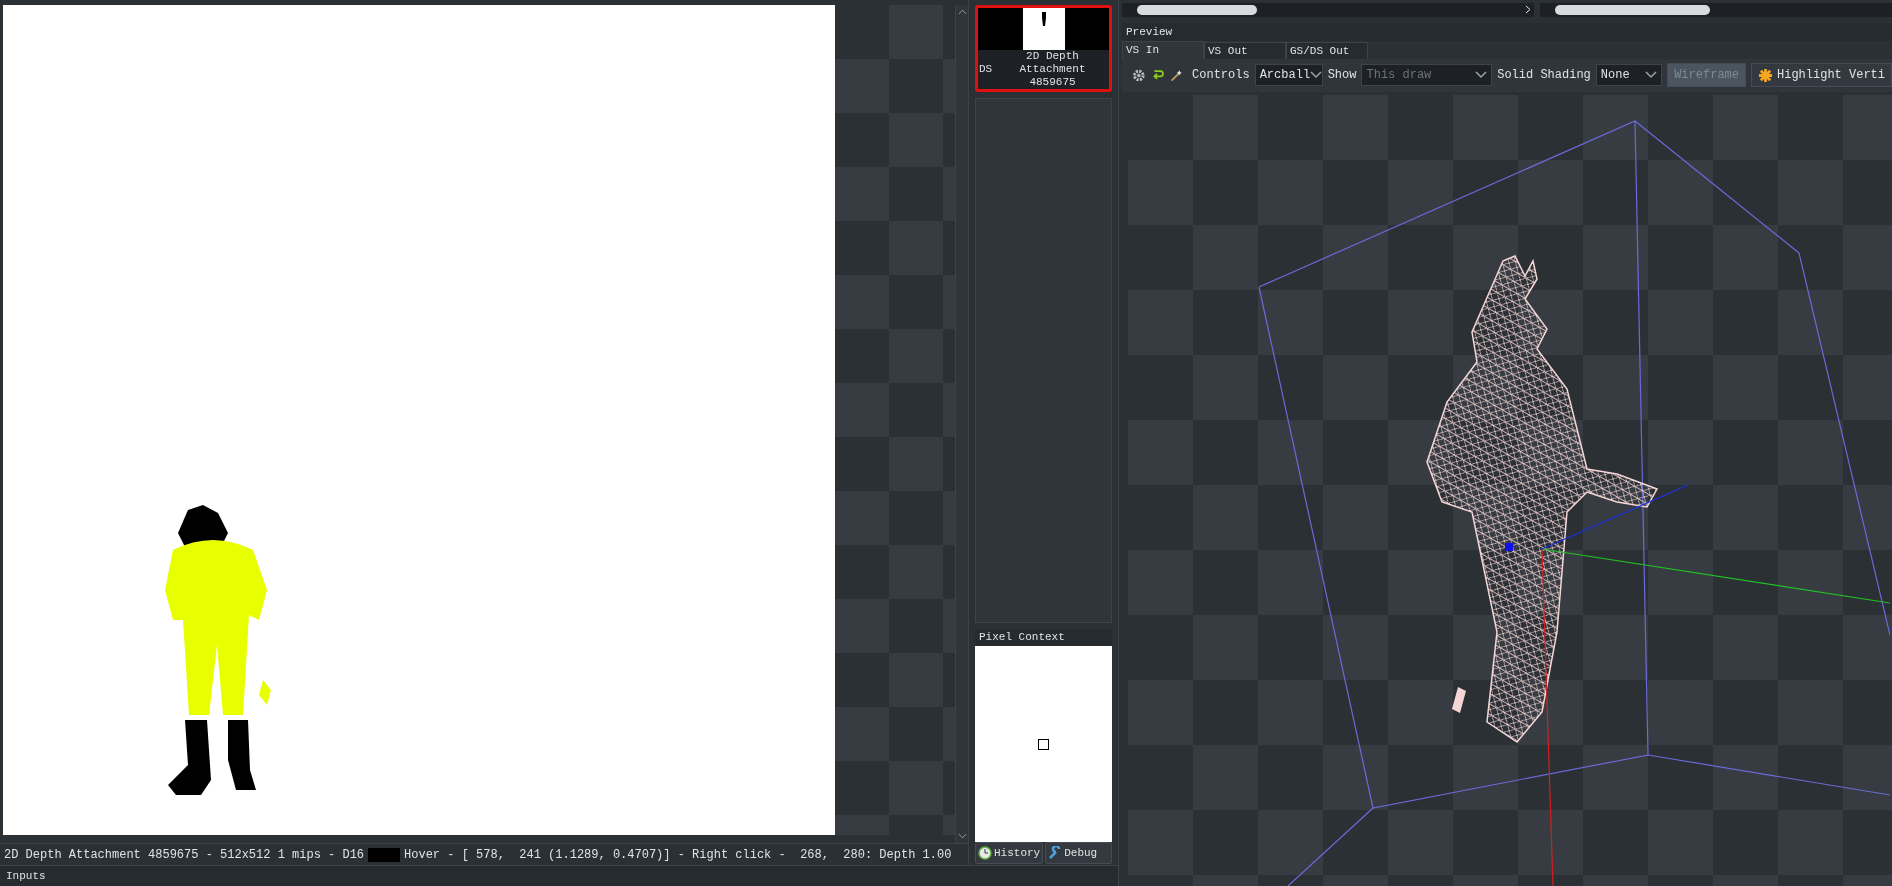 Image resolution: width=1892 pixels, height=886 pixels. Describe the element at coordinates (1507, 32) in the screenshot. I see `preview-header: Preview` at that location.